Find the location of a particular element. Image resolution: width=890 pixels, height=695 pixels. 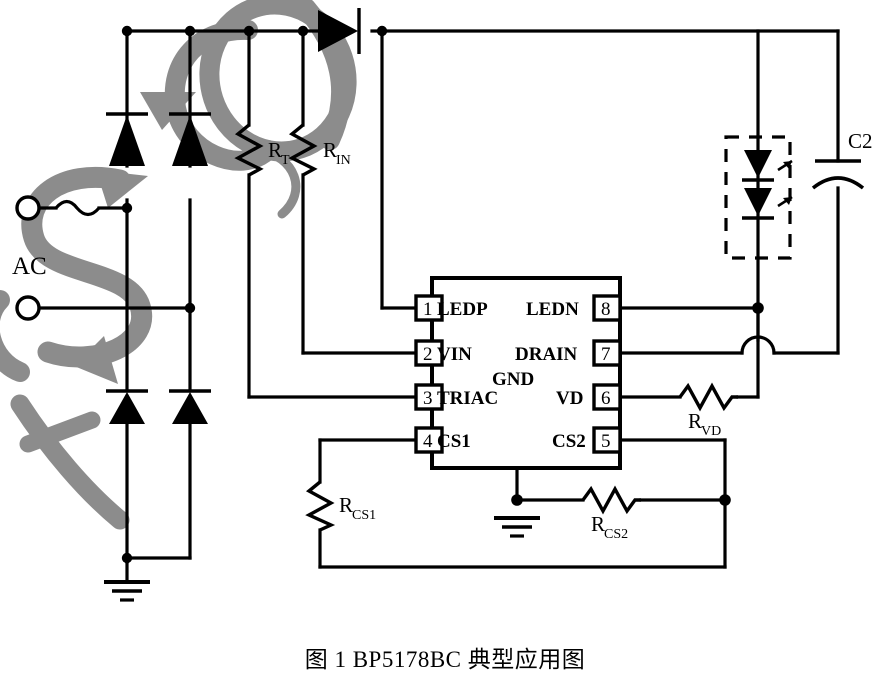

ic-pin-7-name: DRAIN is located at coordinates (546, 354).